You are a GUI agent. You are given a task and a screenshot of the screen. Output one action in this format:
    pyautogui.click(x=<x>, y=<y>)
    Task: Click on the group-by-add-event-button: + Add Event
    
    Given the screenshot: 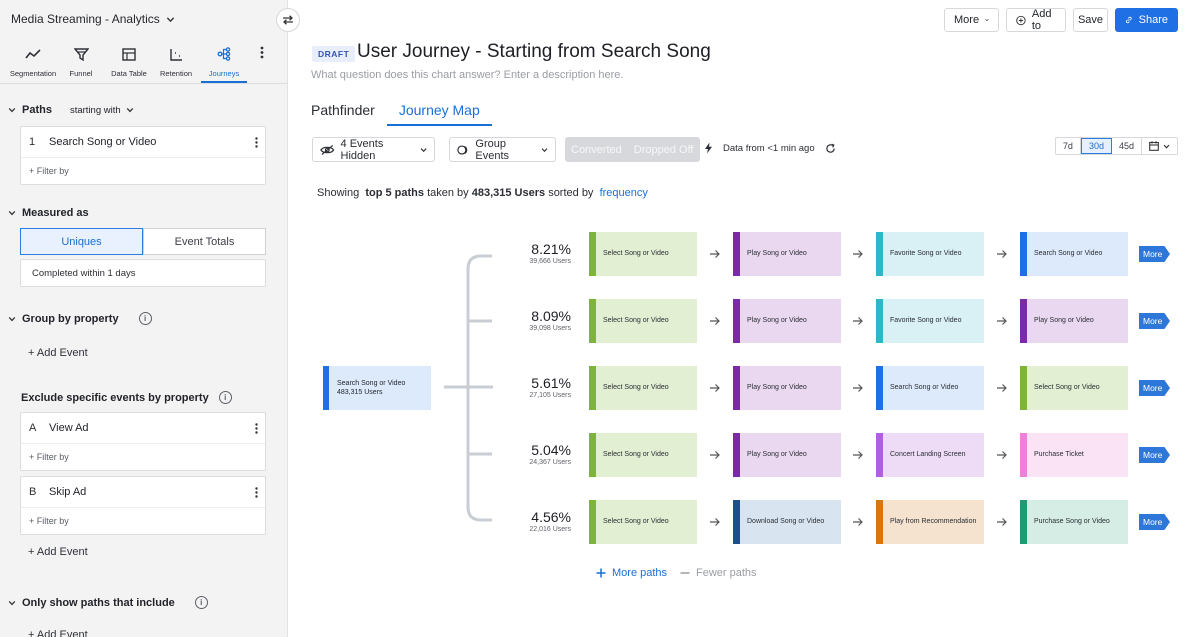 What is the action you would take?
    pyautogui.click(x=58, y=353)
    